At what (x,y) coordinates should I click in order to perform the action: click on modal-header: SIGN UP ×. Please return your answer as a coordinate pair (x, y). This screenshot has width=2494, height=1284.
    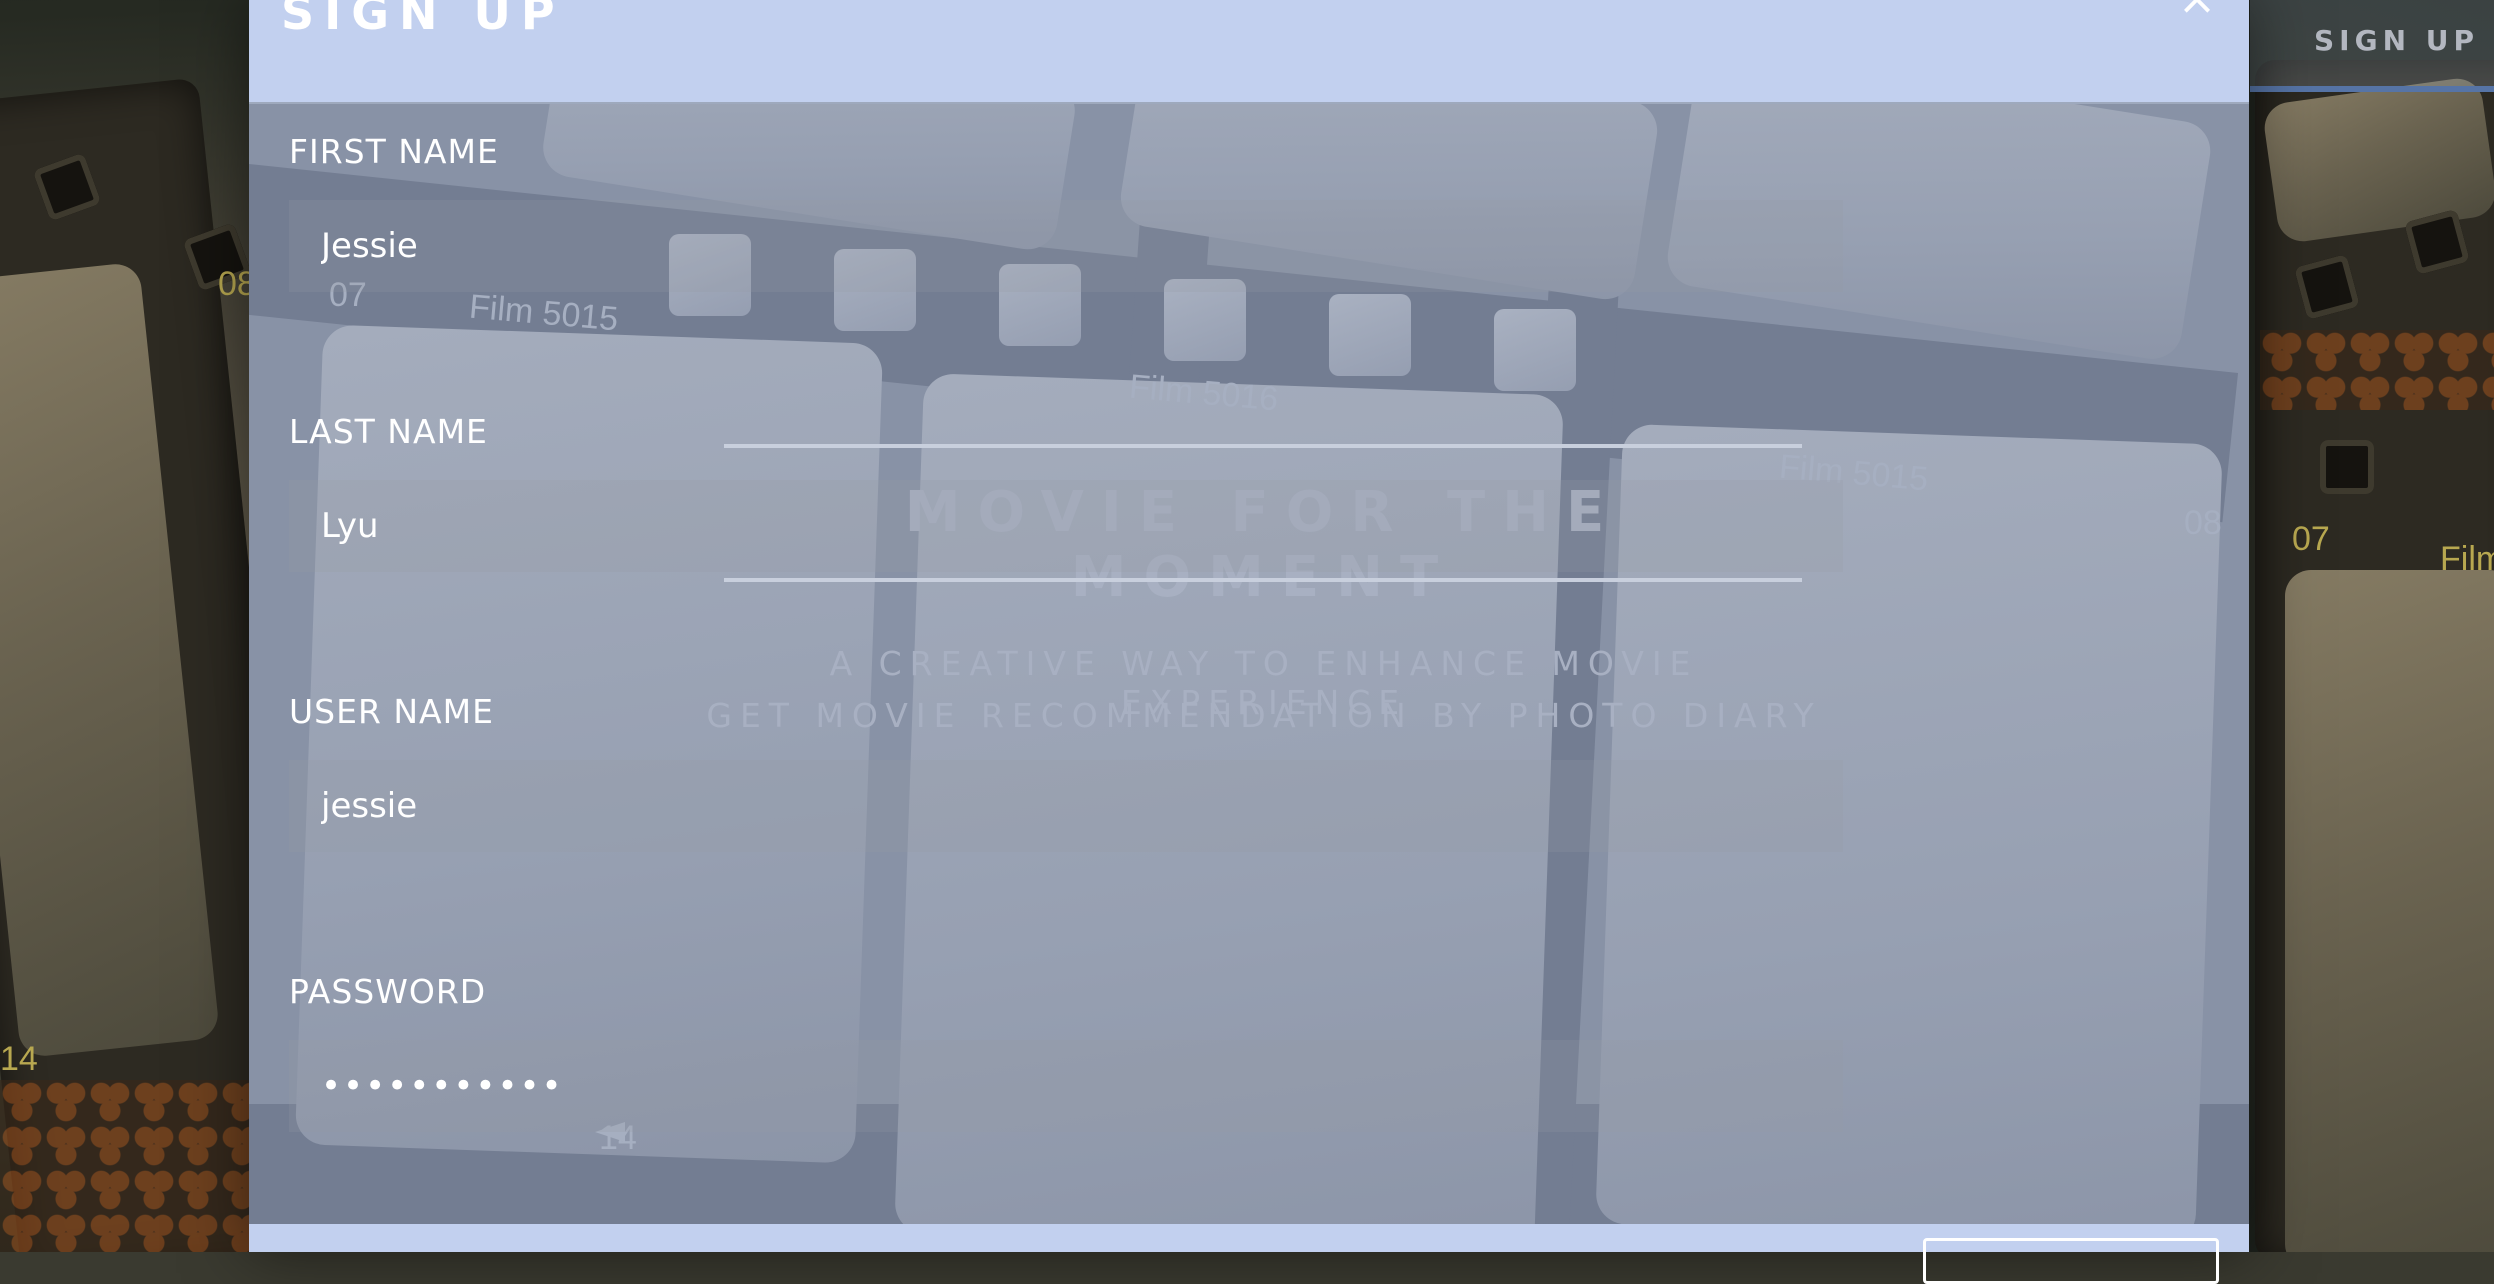
    Looking at the image, I should click on (1249, 52).